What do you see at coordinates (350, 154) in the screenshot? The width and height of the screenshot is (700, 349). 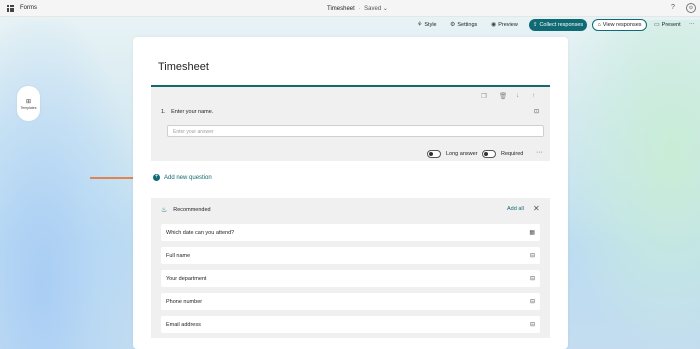 I see `question-footer: Long answer Required ···` at bounding box center [350, 154].